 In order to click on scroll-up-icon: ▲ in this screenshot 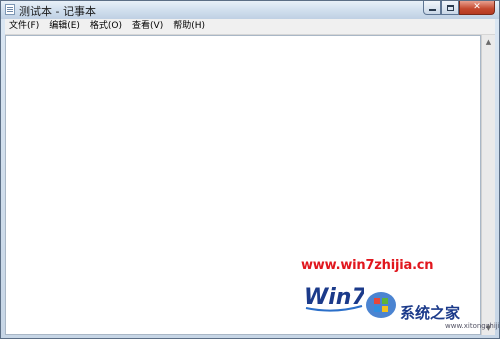, I will do `click(488, 42)`.